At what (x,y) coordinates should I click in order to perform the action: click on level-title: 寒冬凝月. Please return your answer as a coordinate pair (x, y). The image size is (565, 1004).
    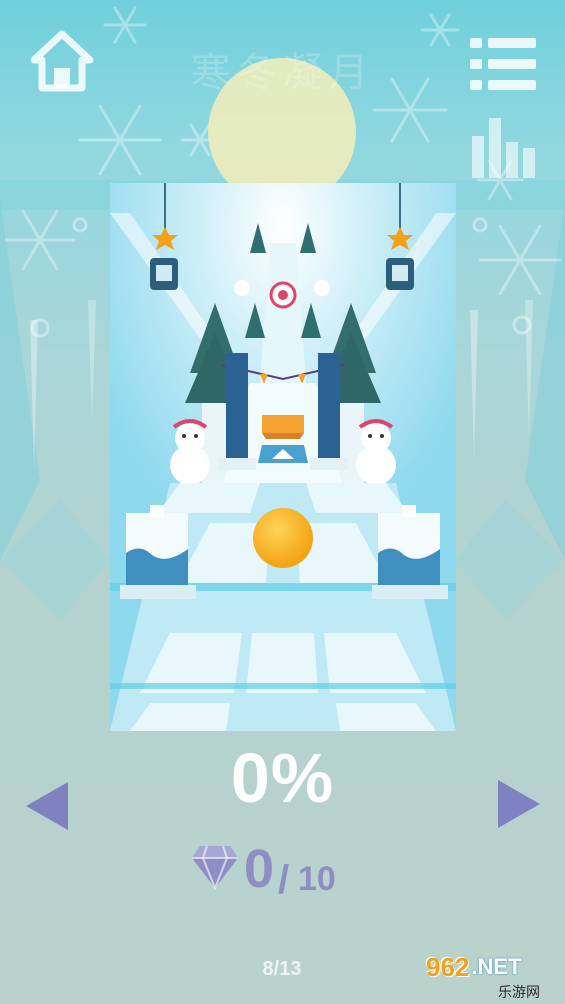
    Looking at the image, I should click on (282, 73).